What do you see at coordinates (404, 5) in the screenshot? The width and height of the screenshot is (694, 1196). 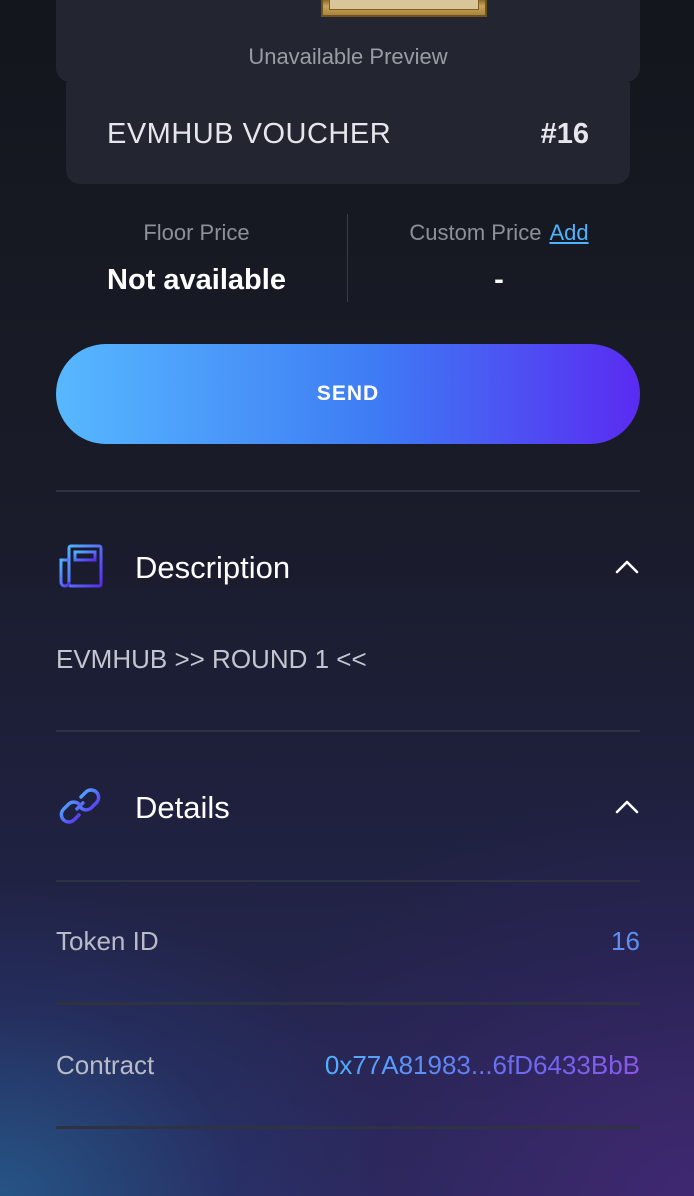 I see `picture-frame-canvas` at bounding box center [404, 5].